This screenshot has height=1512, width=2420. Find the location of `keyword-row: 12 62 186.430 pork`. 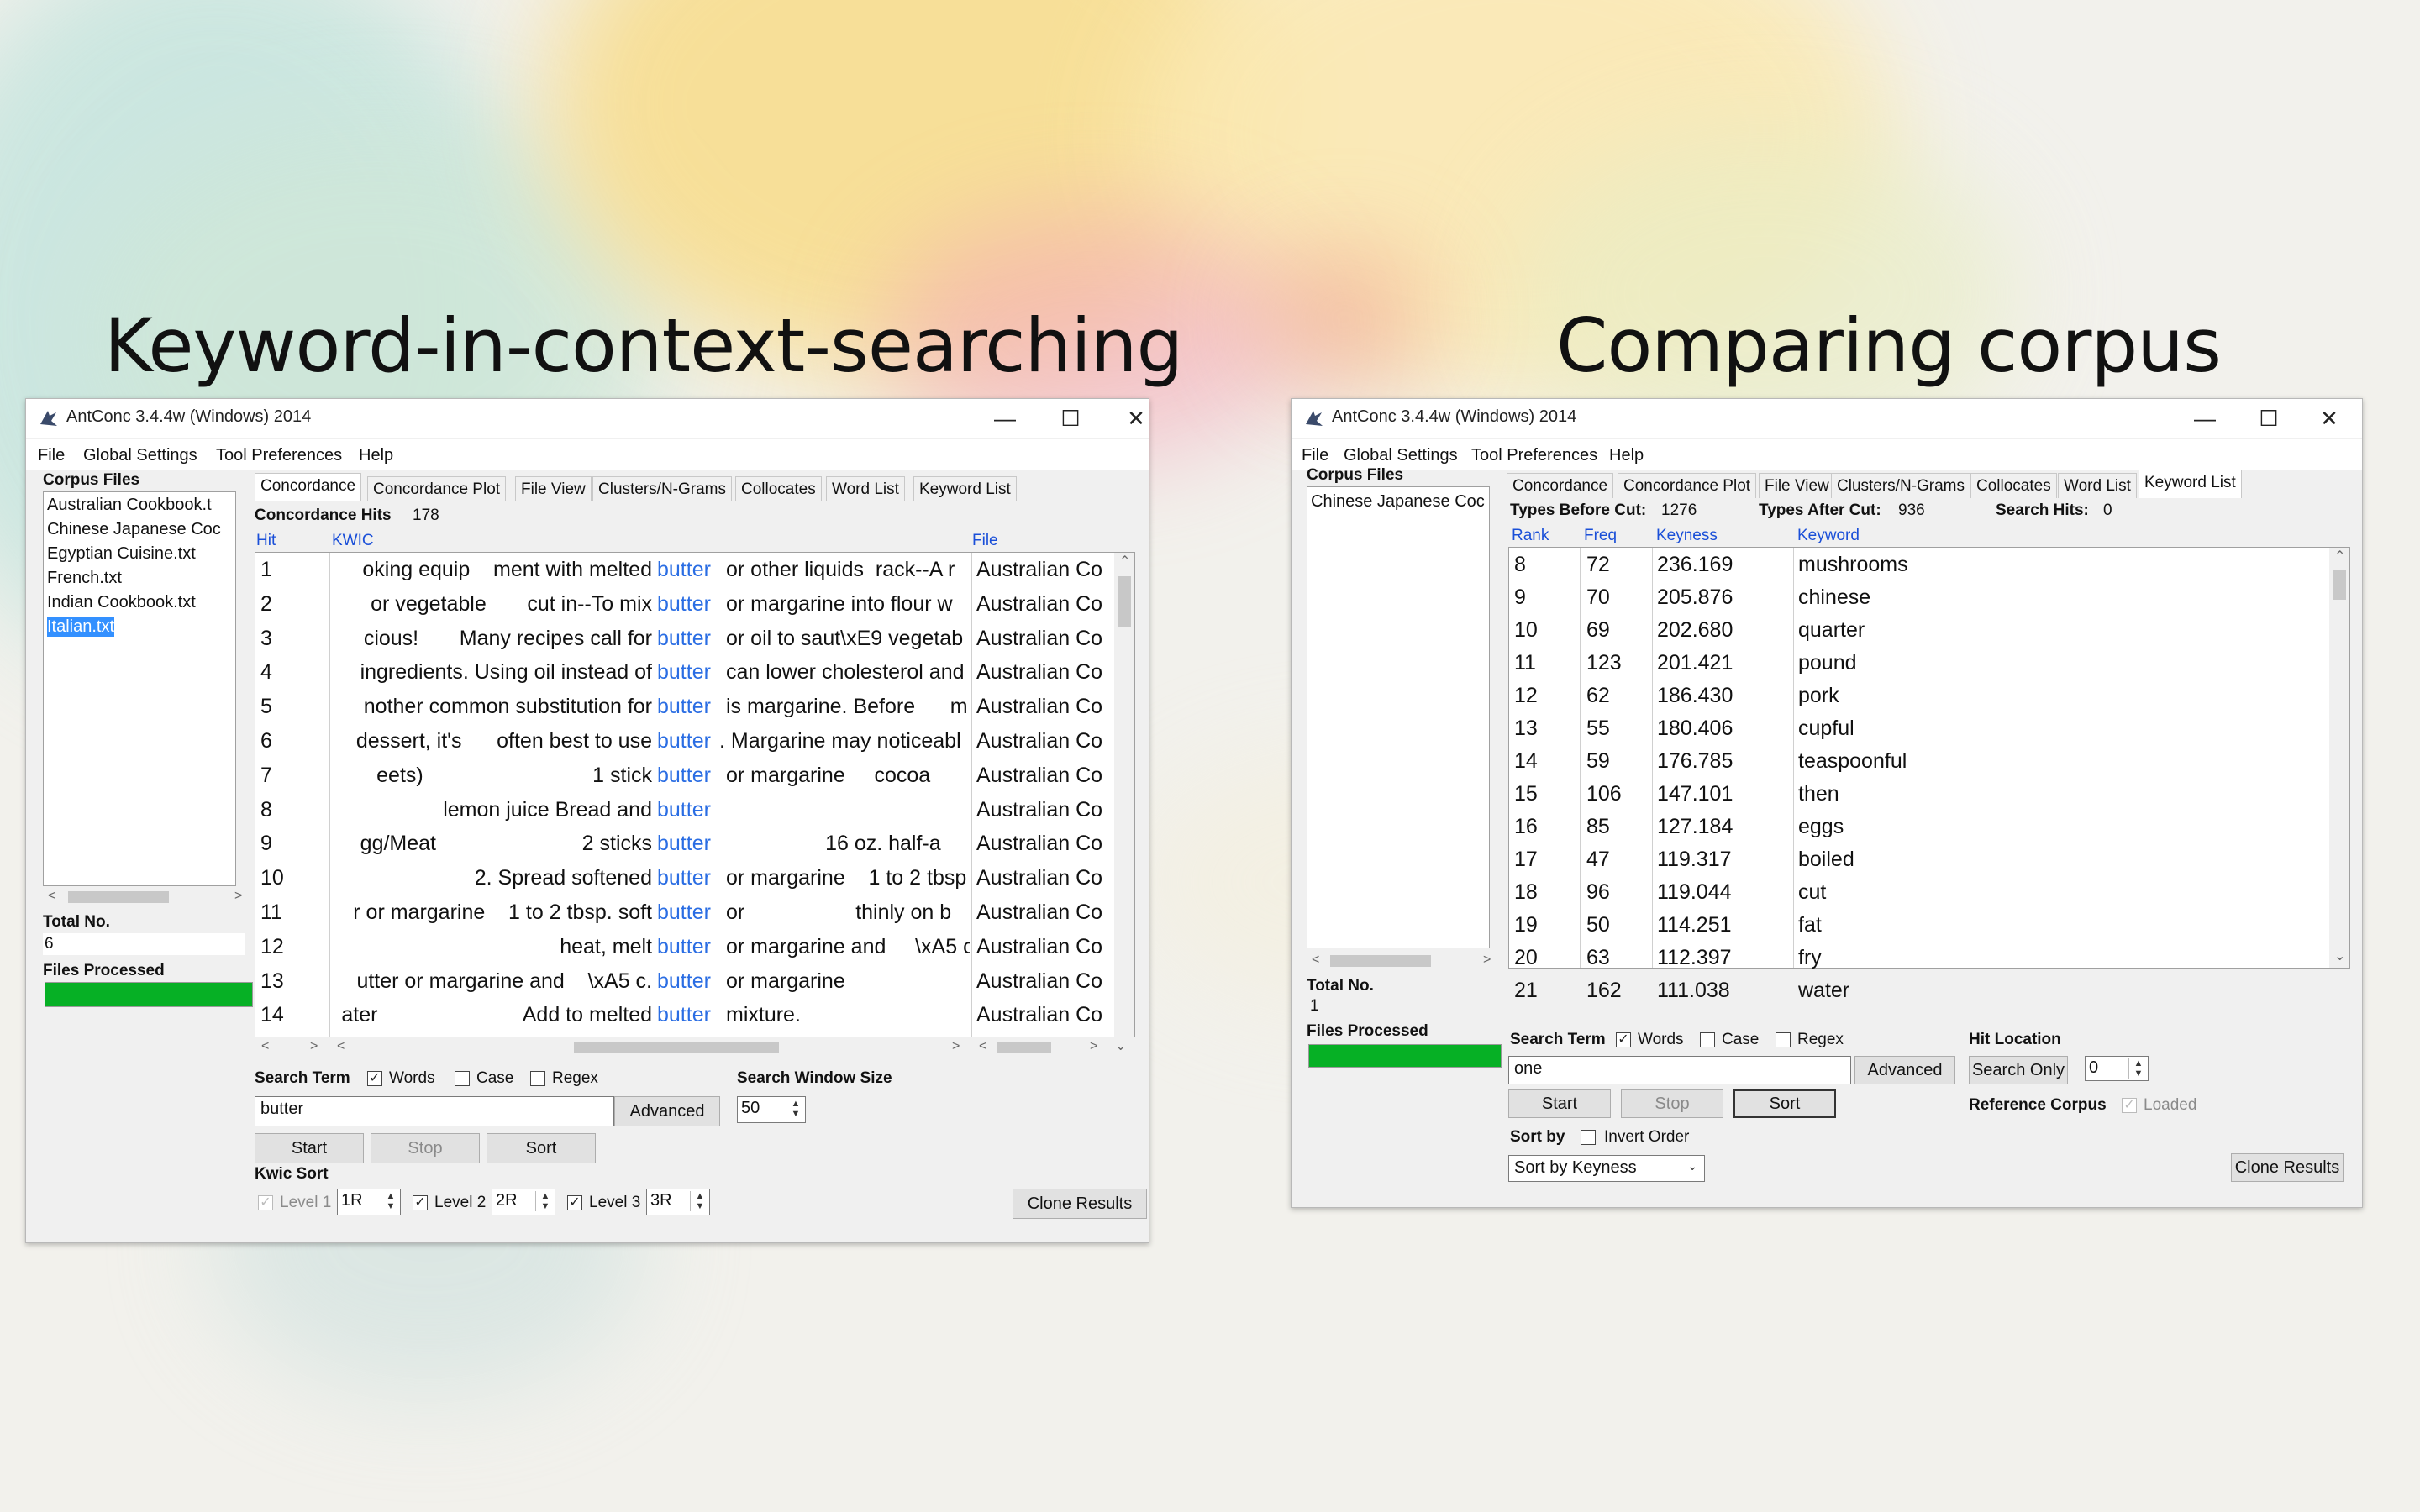

keyword-row: 12 62 186.430 pork is located at coordinates (1919, 700).